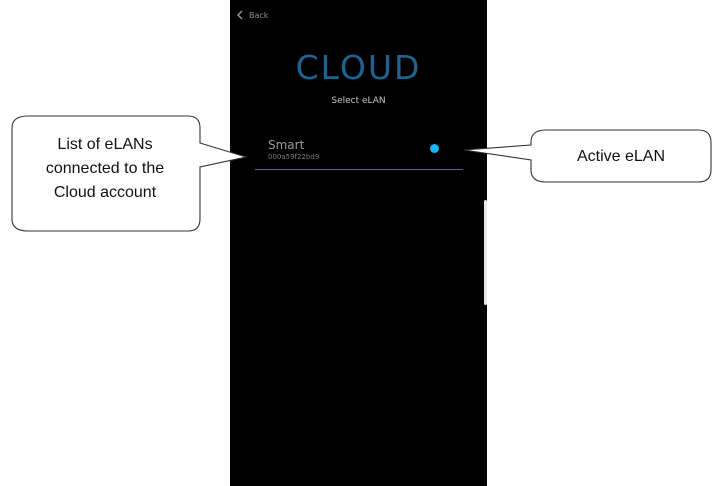 The image size is (712, 486). What do you see at coordinates (105, 144) in the screenshot?
I see `left-callout-line-1: List of eLANs` at bounding box center [105, 144].